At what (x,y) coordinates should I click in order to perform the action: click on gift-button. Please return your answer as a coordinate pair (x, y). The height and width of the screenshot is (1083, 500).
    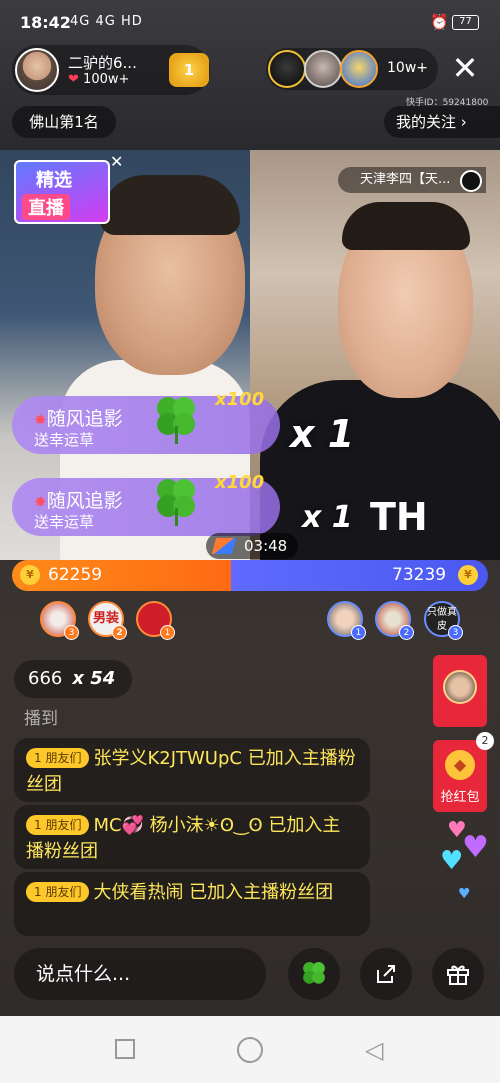
    Looking at the image, I should click on (458, 974).